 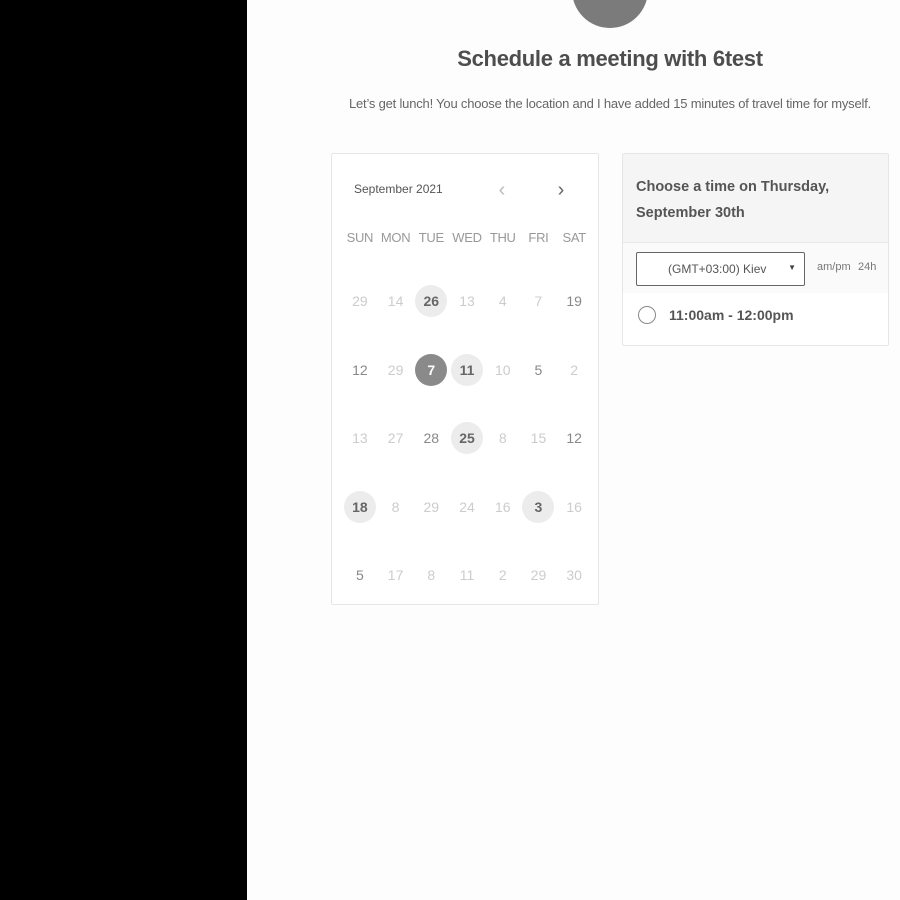 What do you see at coordinates (538, 237) in the screenshot?
I see `weekday-label: FRI` at bounding box center [538, 237].